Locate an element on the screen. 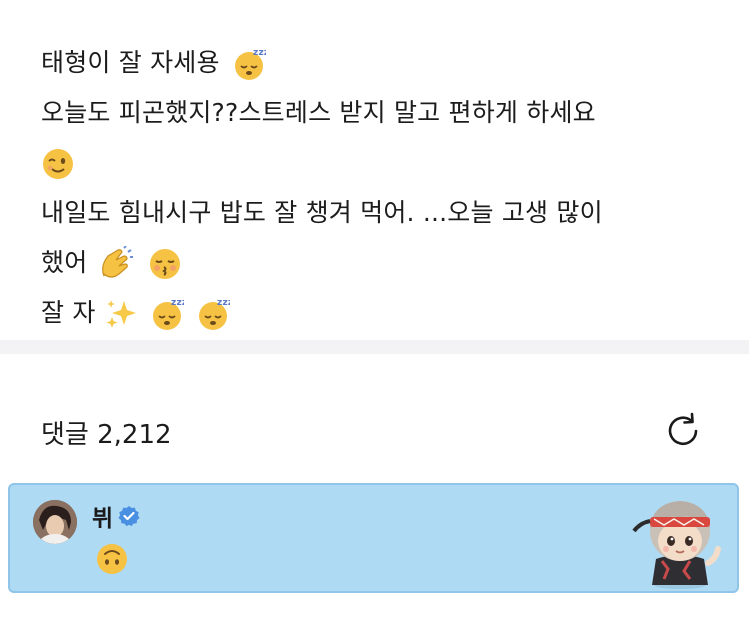 The width and height of the screenshot is (749, 618). post-line-text: 오늘도 피곤했지??스트레스 받지 말고 편하게 하세요 is located at coordinates (318, 112).